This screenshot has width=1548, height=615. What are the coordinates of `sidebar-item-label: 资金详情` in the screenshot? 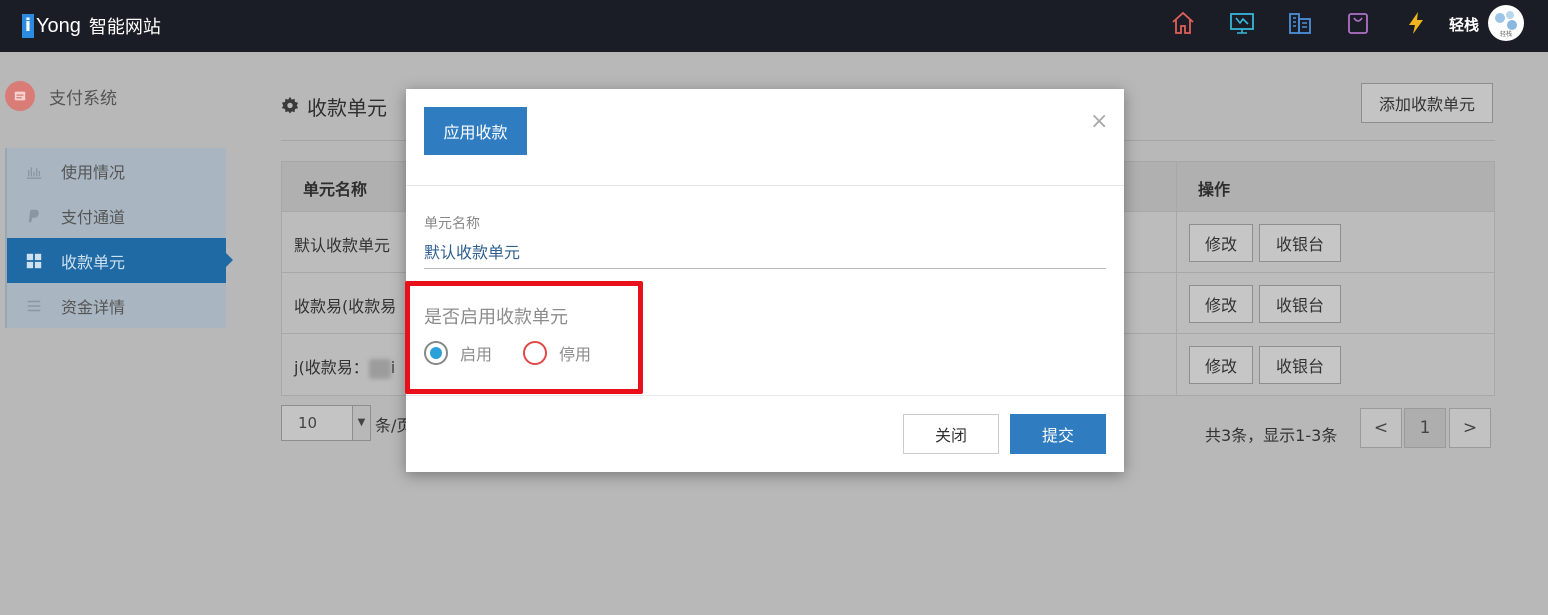 It's located at (93, 307).